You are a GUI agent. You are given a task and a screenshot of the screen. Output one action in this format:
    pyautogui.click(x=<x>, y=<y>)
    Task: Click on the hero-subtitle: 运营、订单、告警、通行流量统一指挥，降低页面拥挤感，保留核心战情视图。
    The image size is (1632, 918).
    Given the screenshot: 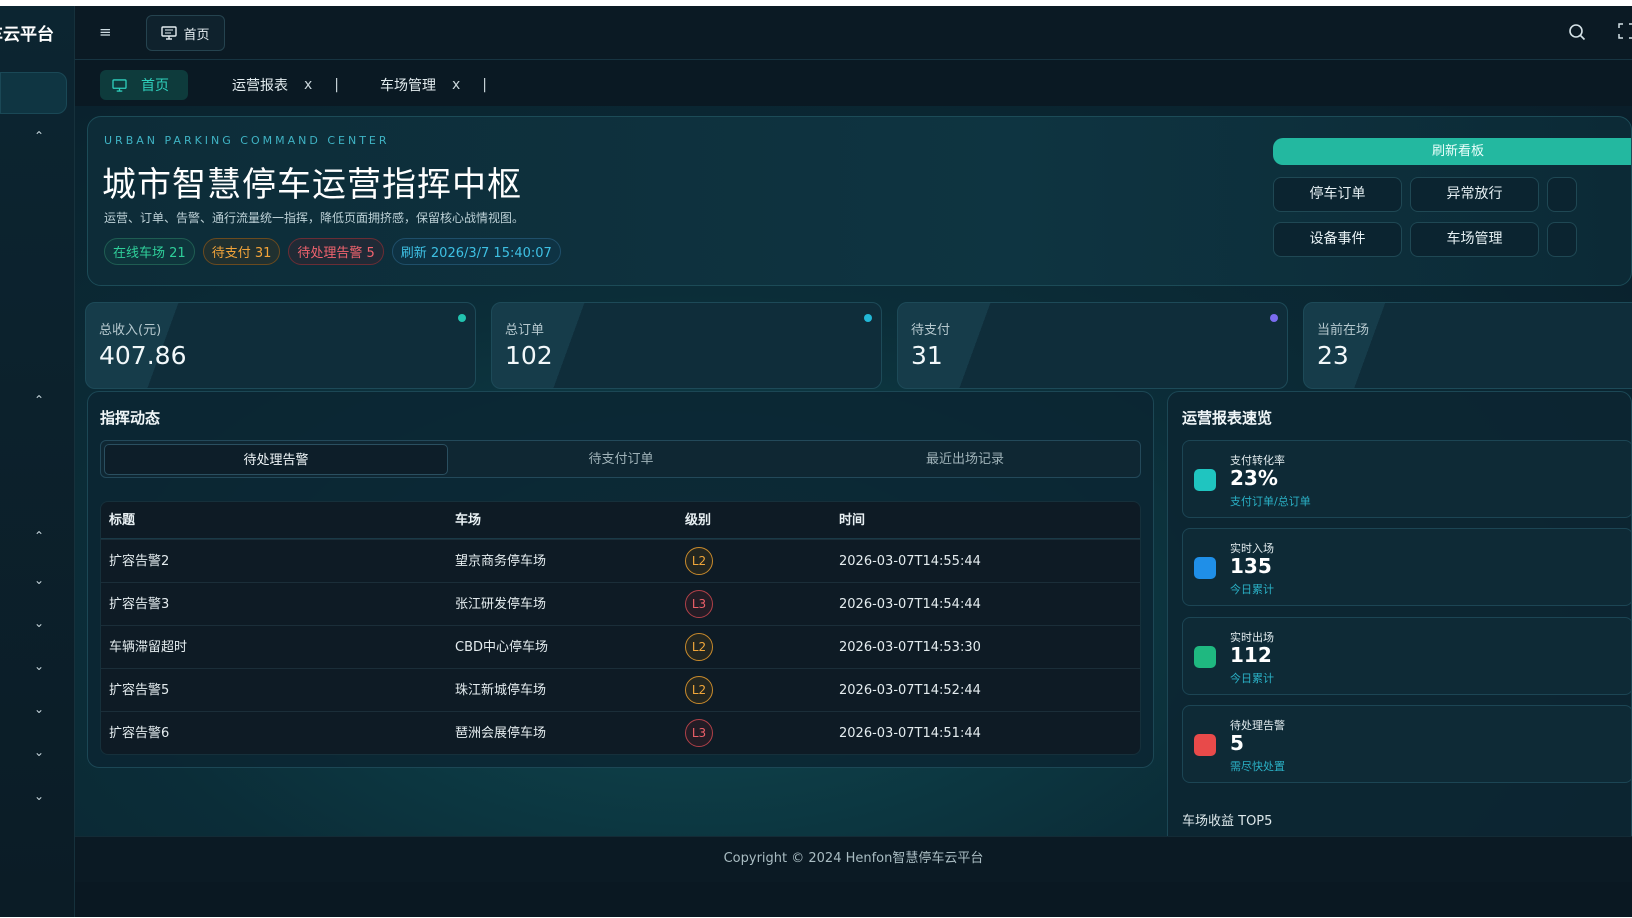 What is the action you would take?
    pyautogui.click(x=314, y=218)
    